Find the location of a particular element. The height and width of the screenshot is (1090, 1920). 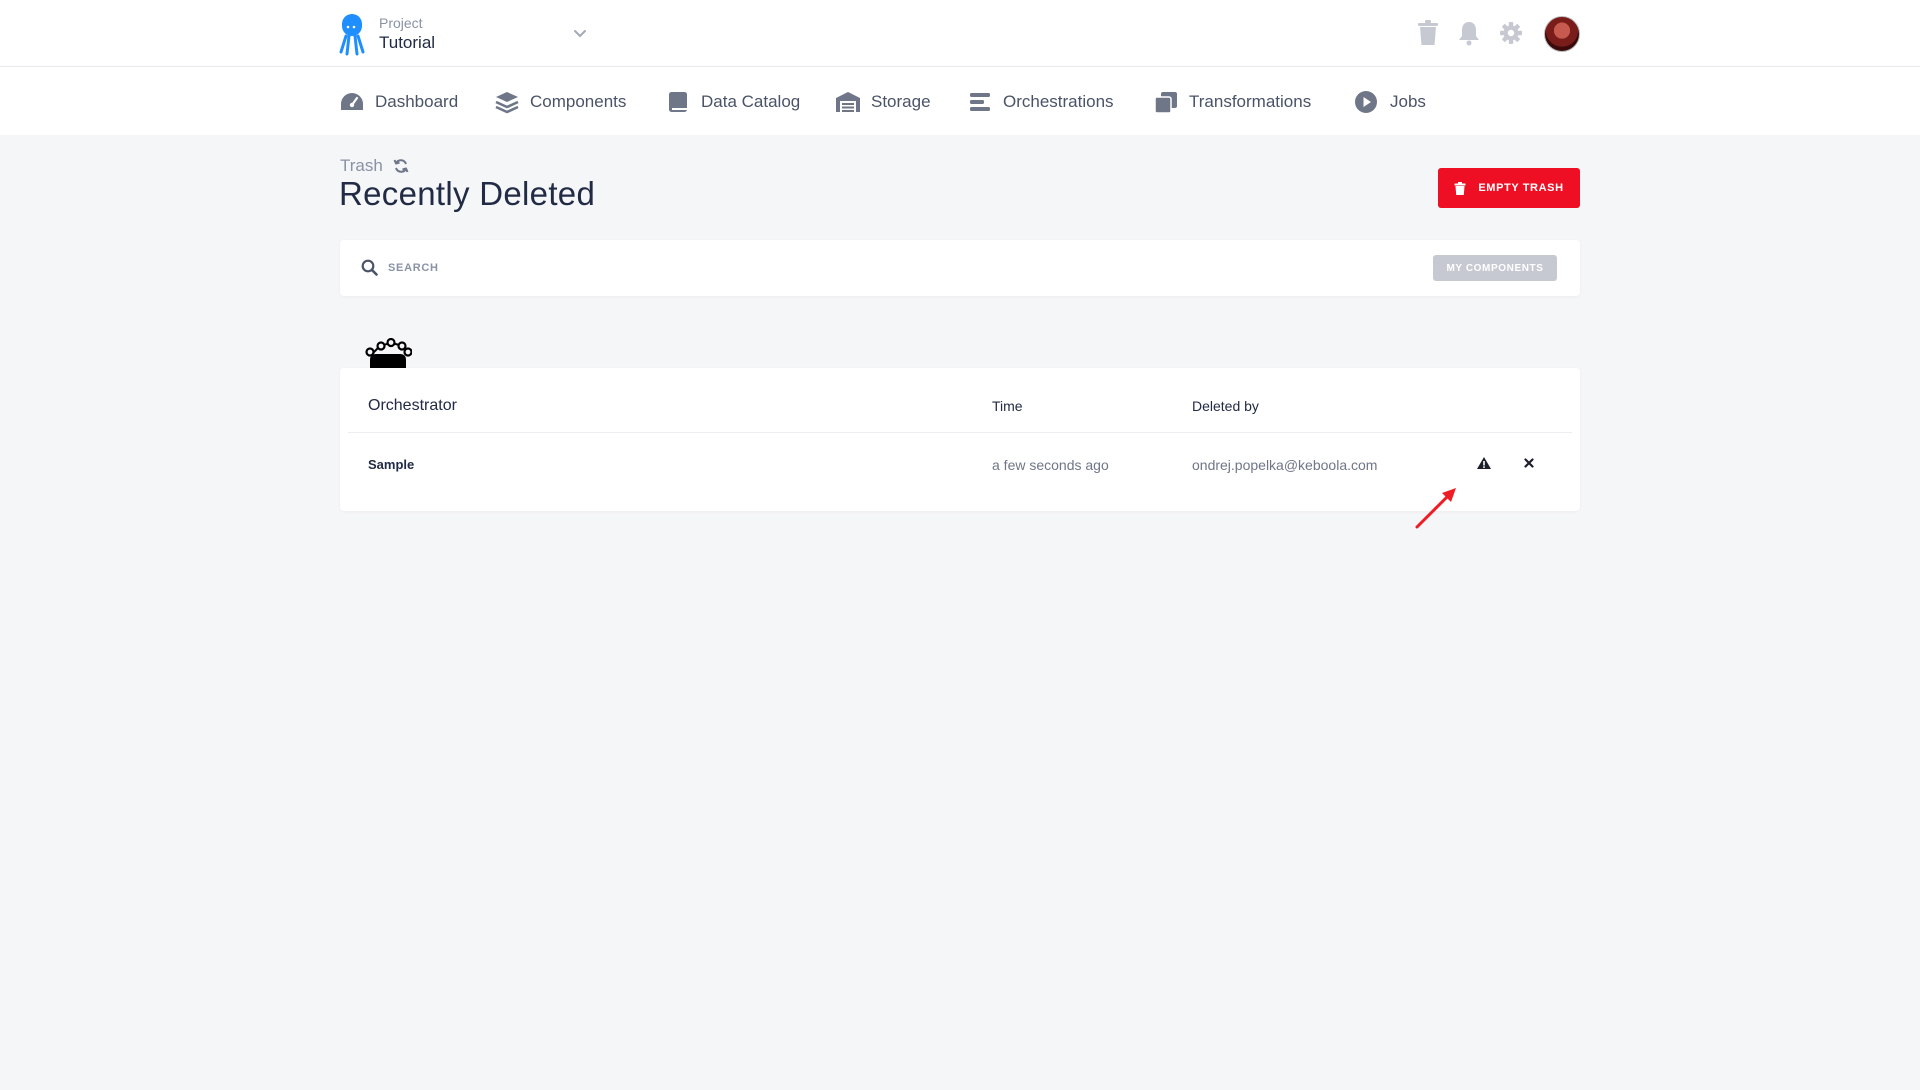

row-time: a few seconds ago is located at coordinates (1050, 465).